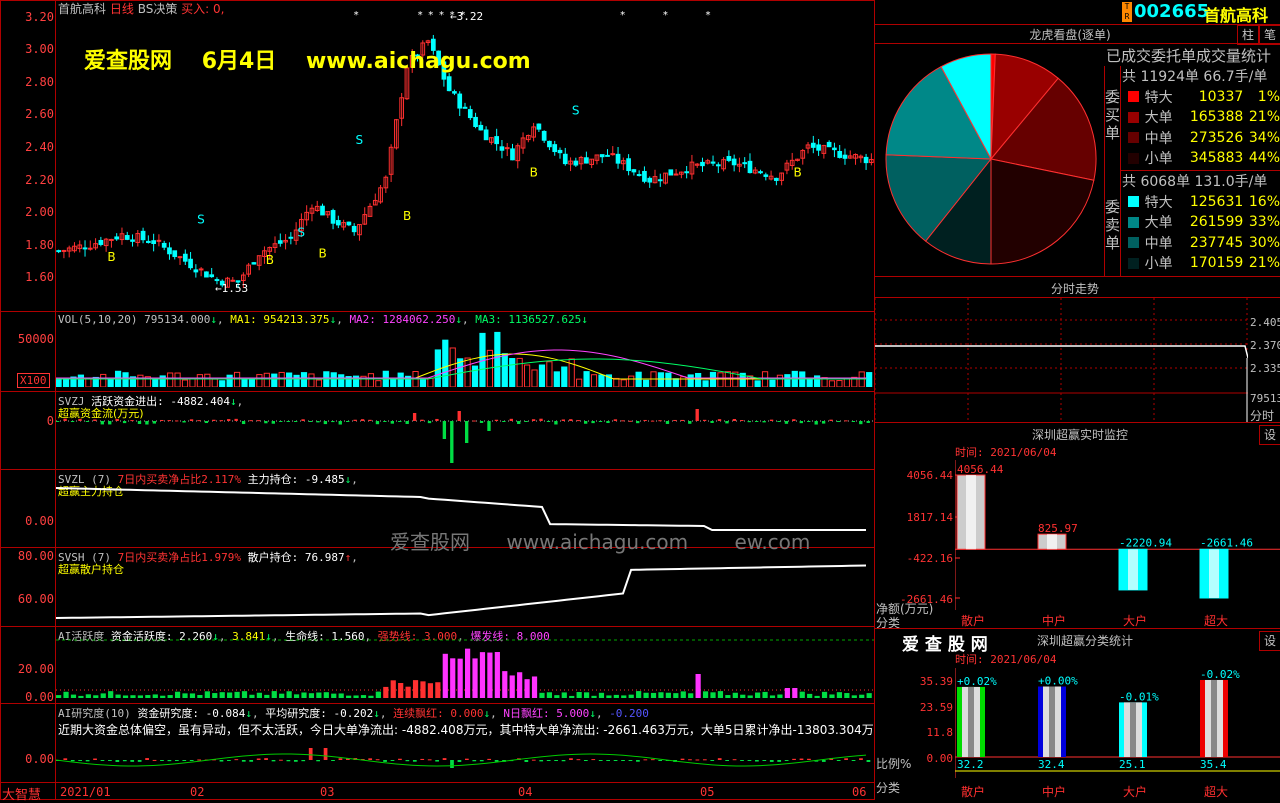  What do you see at coordinates (21, 793) in the screenshot?
I see `app-logo-label: 大智慧` at bounding box center [21, 793].